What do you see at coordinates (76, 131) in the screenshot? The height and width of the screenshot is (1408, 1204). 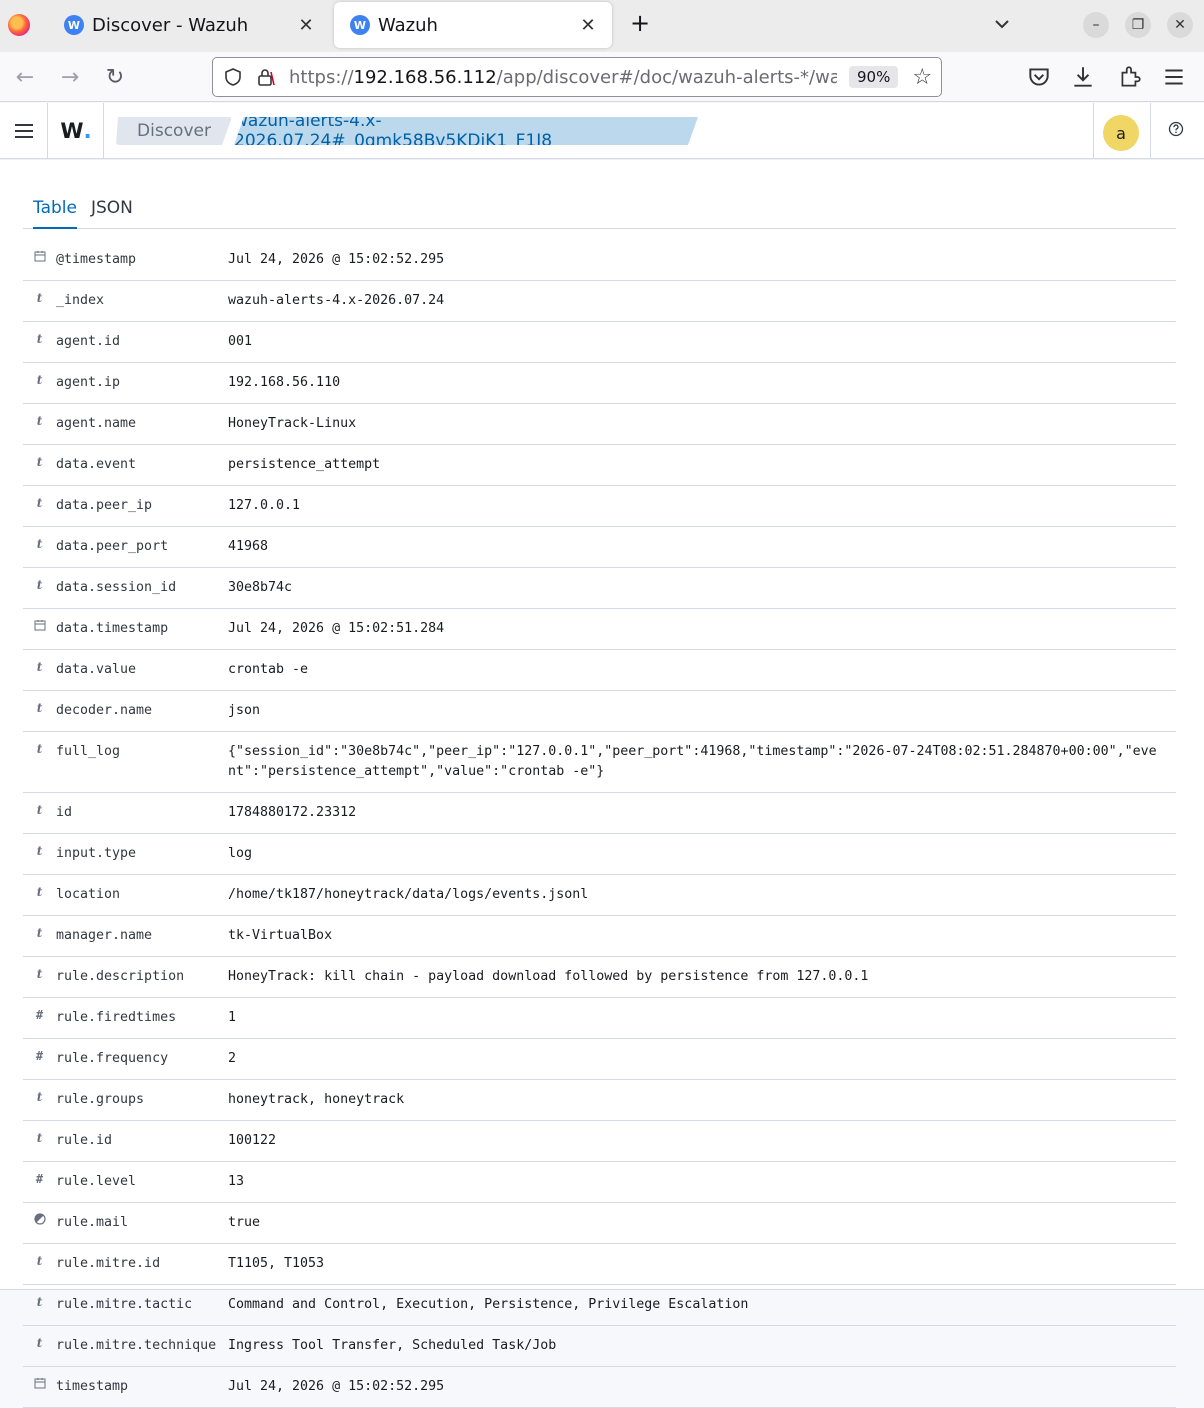 I see `wazuh-logo: W.` at bounding box center [76, 131].